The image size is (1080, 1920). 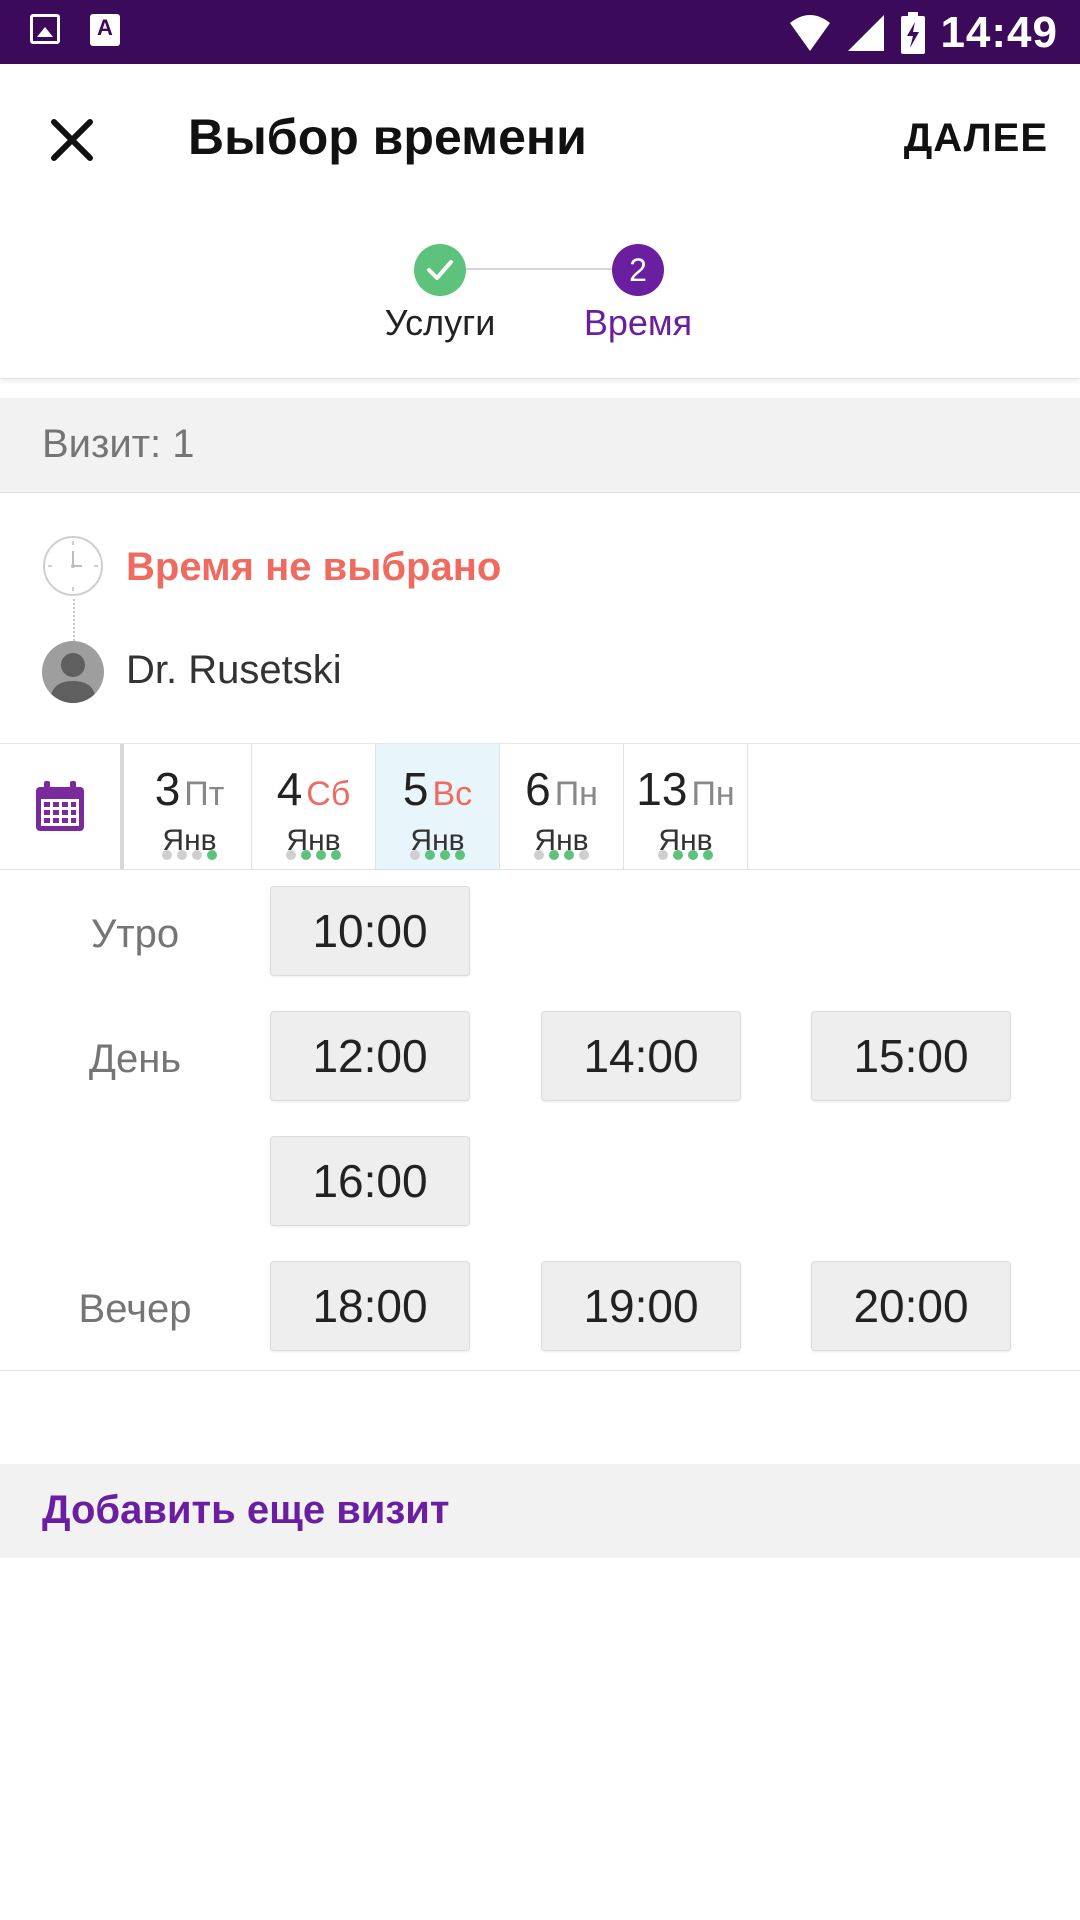 I want to click on date-day: 6, so click(x=538, y=789).